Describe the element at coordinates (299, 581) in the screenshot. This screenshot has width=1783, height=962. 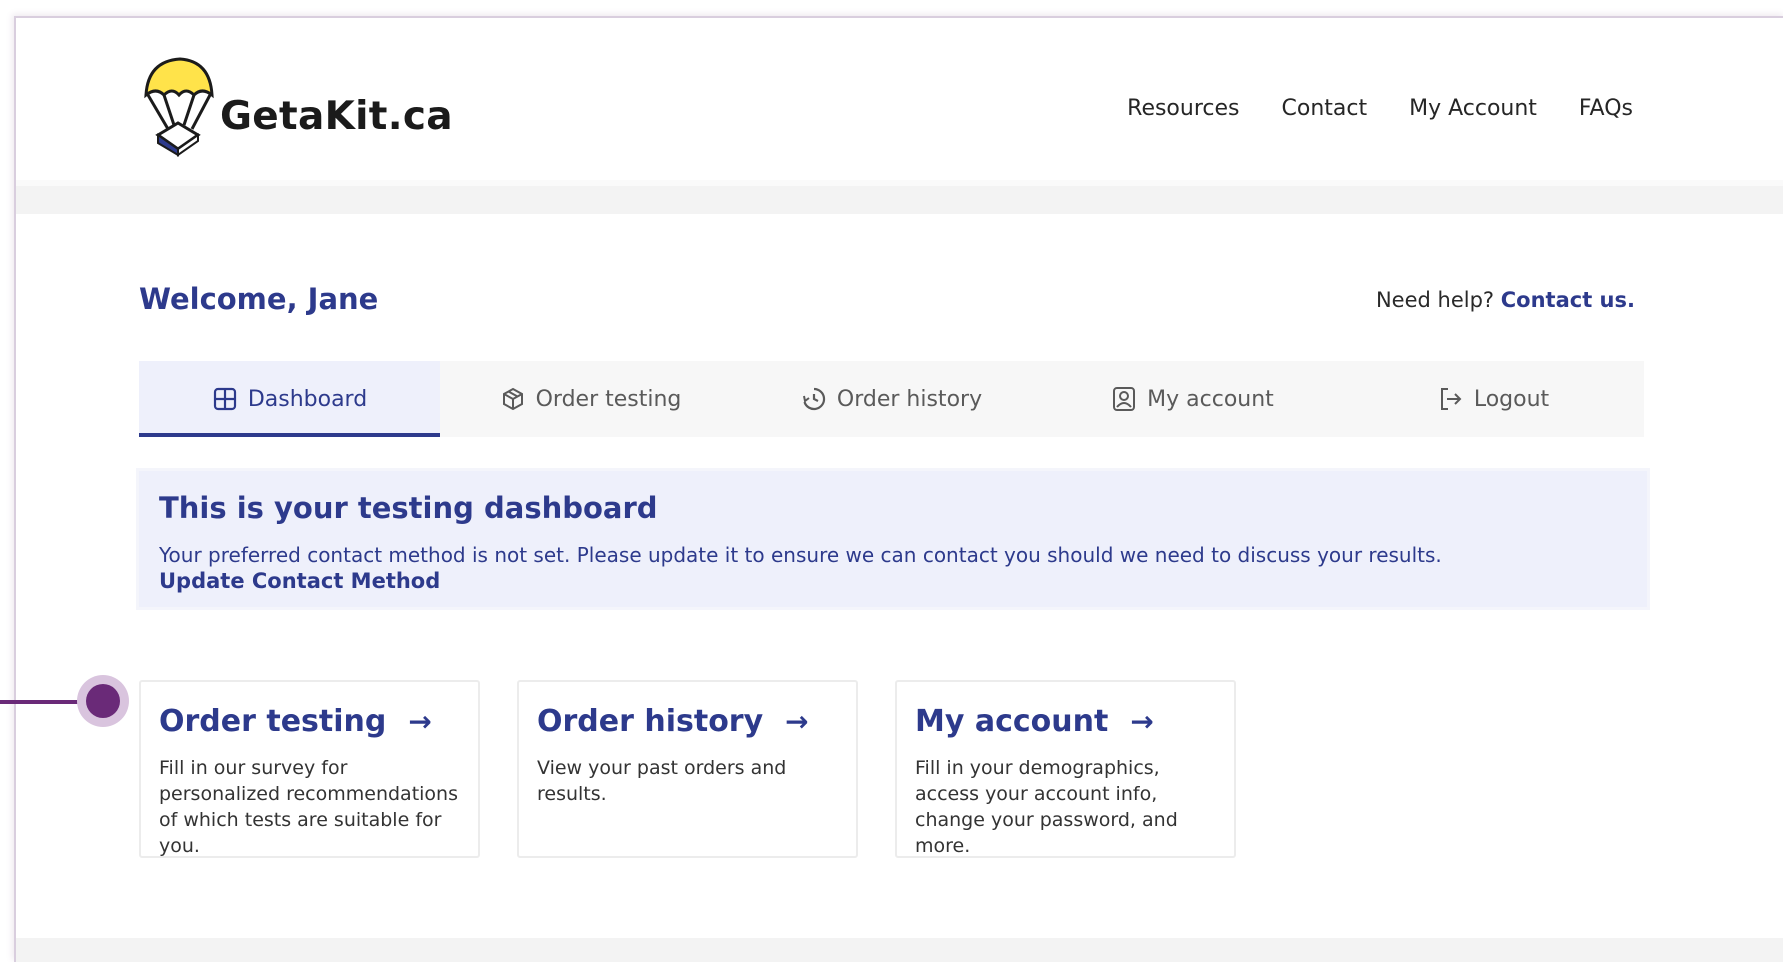
I see `update-contact-method-link: Update Contact Method` at that location.